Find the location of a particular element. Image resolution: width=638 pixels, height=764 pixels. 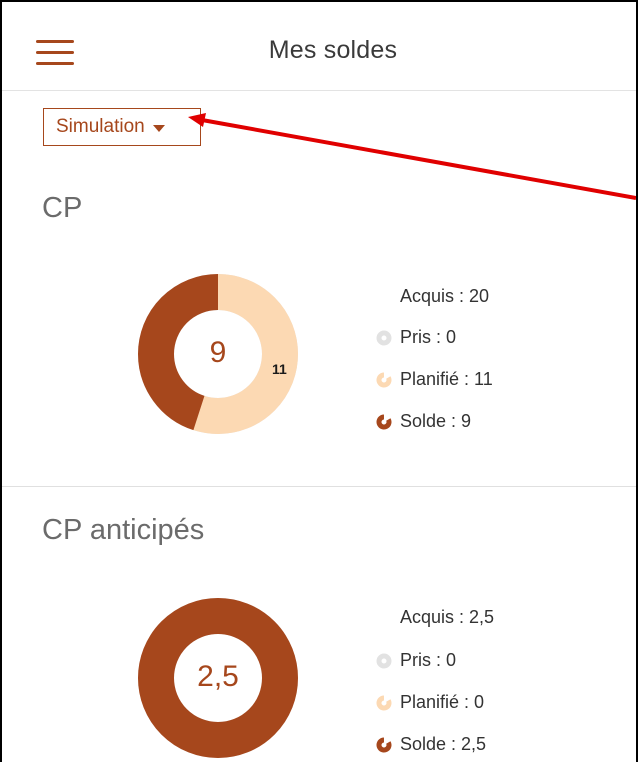

app-header: Mes soldes is located at coordinates (319, 46).